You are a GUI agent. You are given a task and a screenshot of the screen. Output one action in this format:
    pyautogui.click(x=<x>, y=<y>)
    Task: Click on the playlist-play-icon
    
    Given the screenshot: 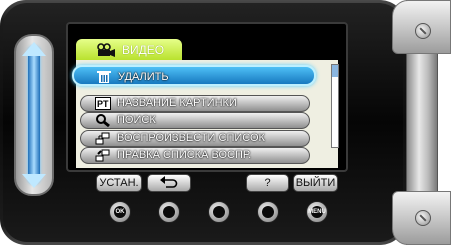 What is the action you would take?
    pyautogui.click(x=102, y=138)
    